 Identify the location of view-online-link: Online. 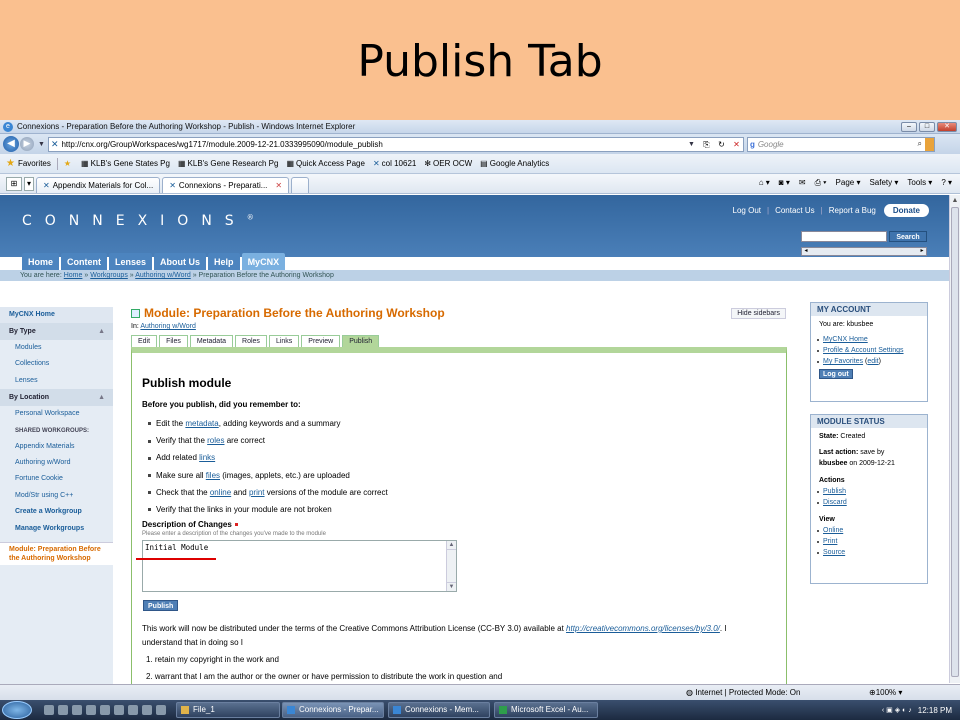
(833, 530).